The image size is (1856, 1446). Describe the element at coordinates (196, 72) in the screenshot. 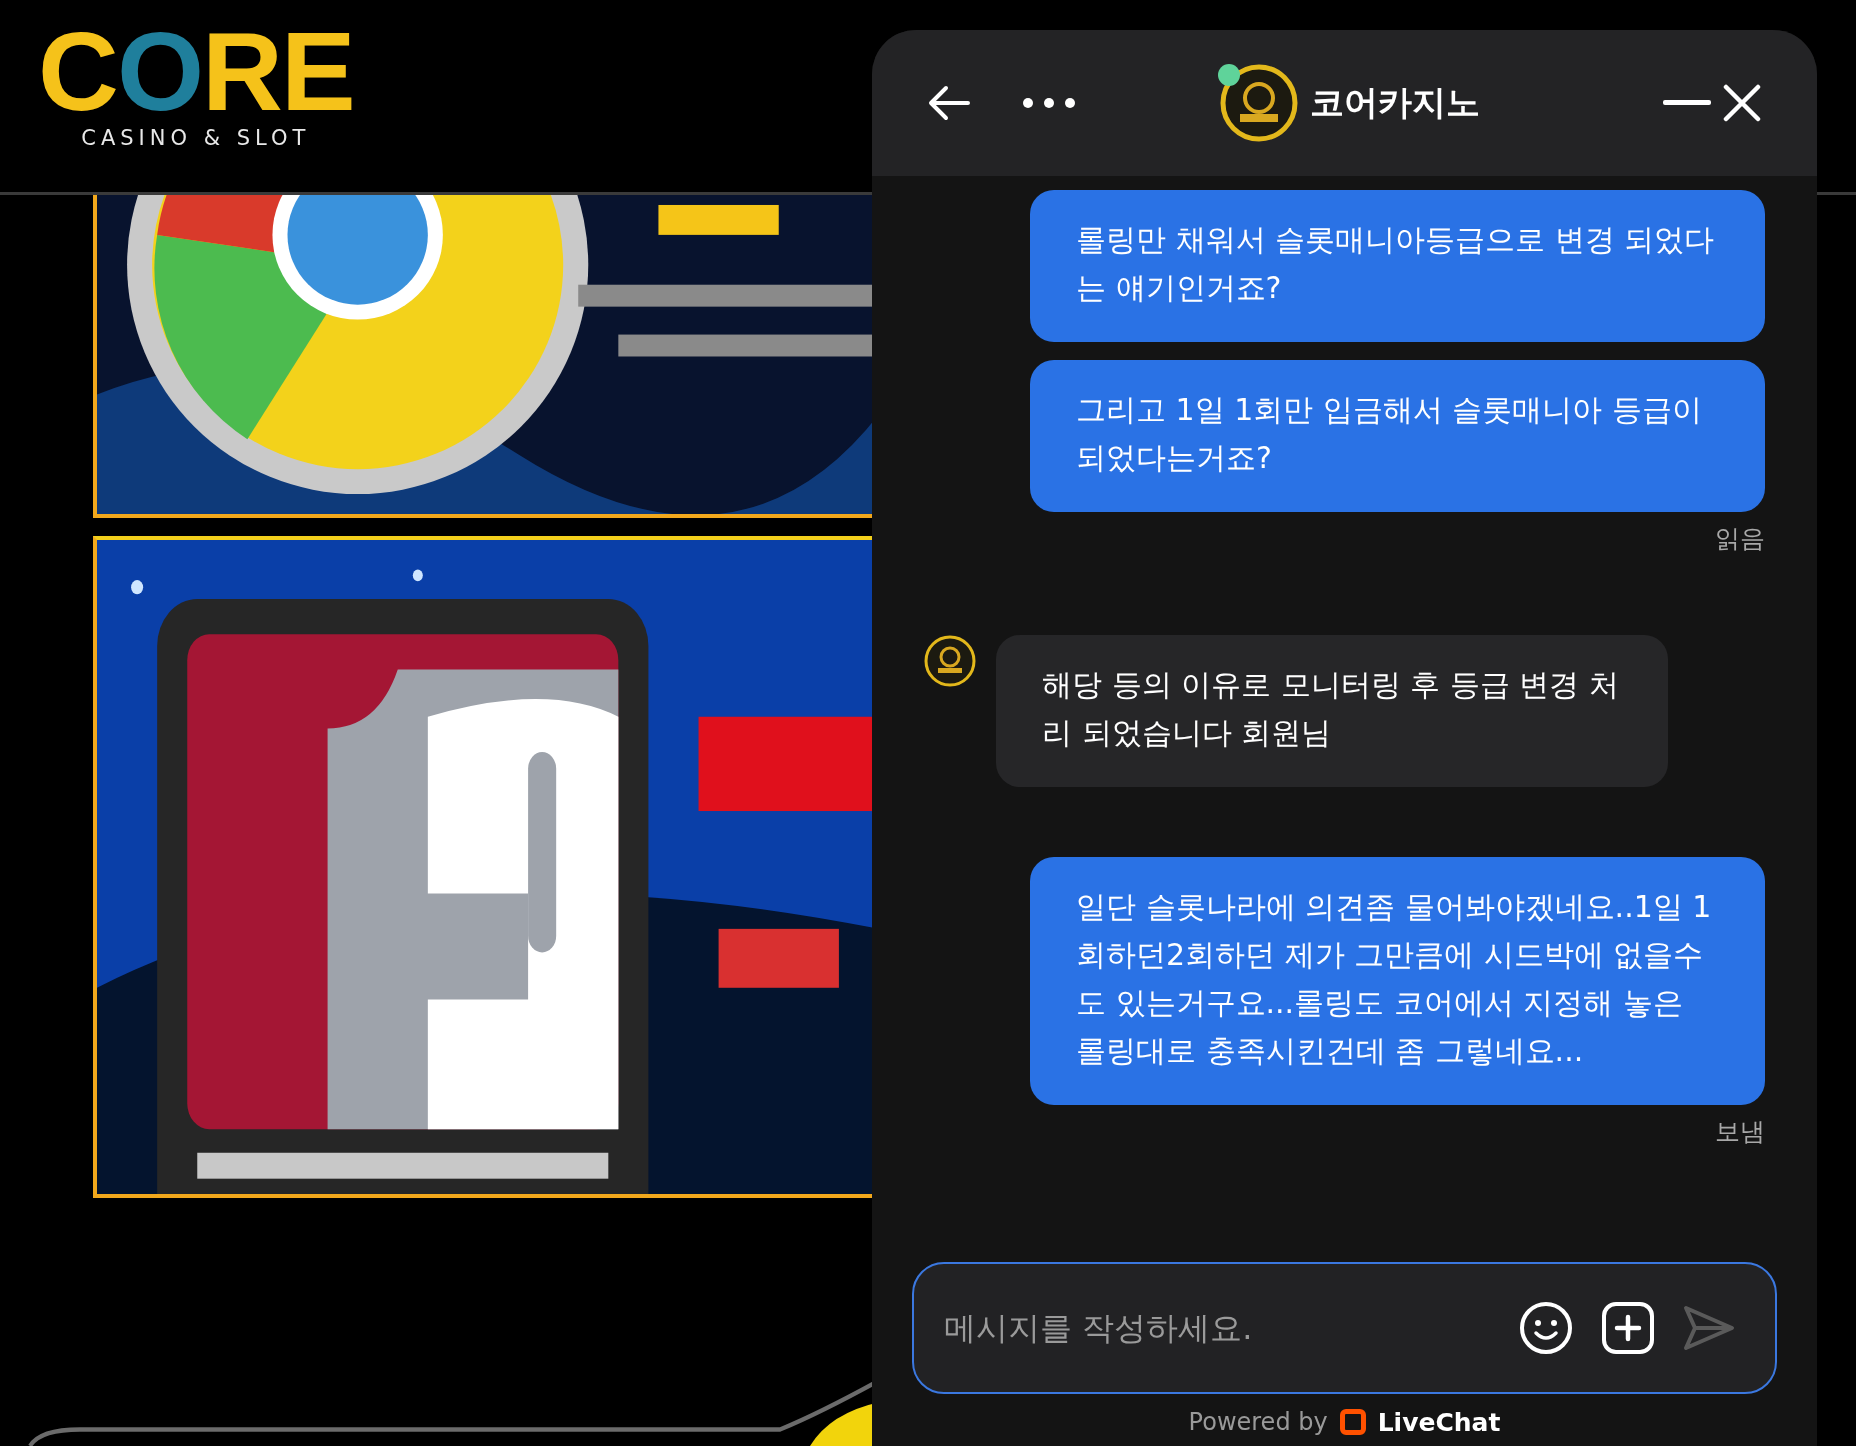

I see `logo-wordmark: CORE` at that location.